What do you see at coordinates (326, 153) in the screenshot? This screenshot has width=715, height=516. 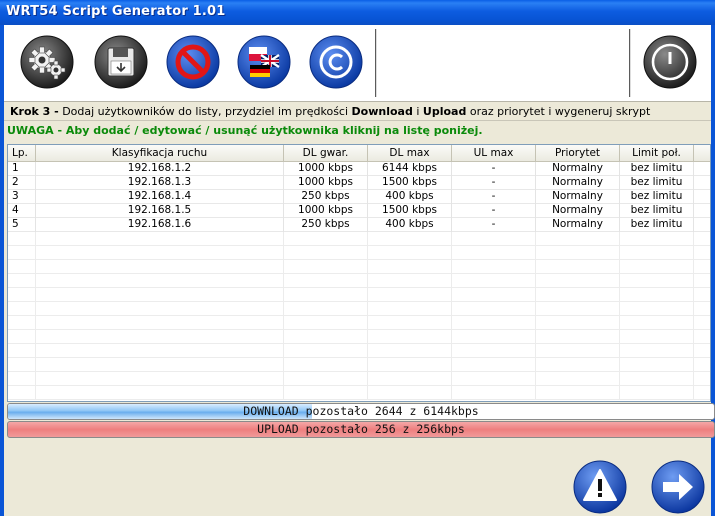 I see `column-header: DL gwar.` at bounding box center [326, 153].